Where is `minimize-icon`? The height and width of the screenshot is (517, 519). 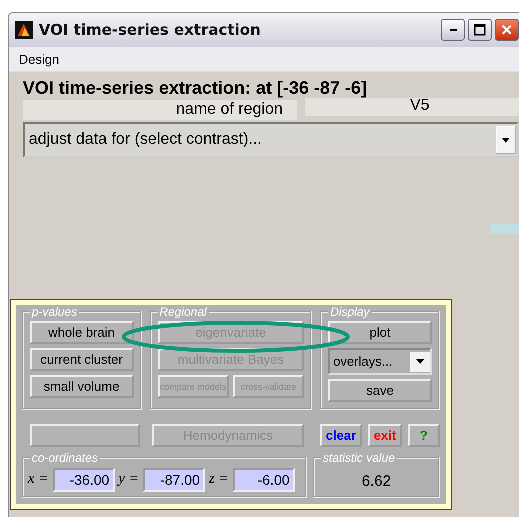 minimize-icon is located at coordinates (453, 30).